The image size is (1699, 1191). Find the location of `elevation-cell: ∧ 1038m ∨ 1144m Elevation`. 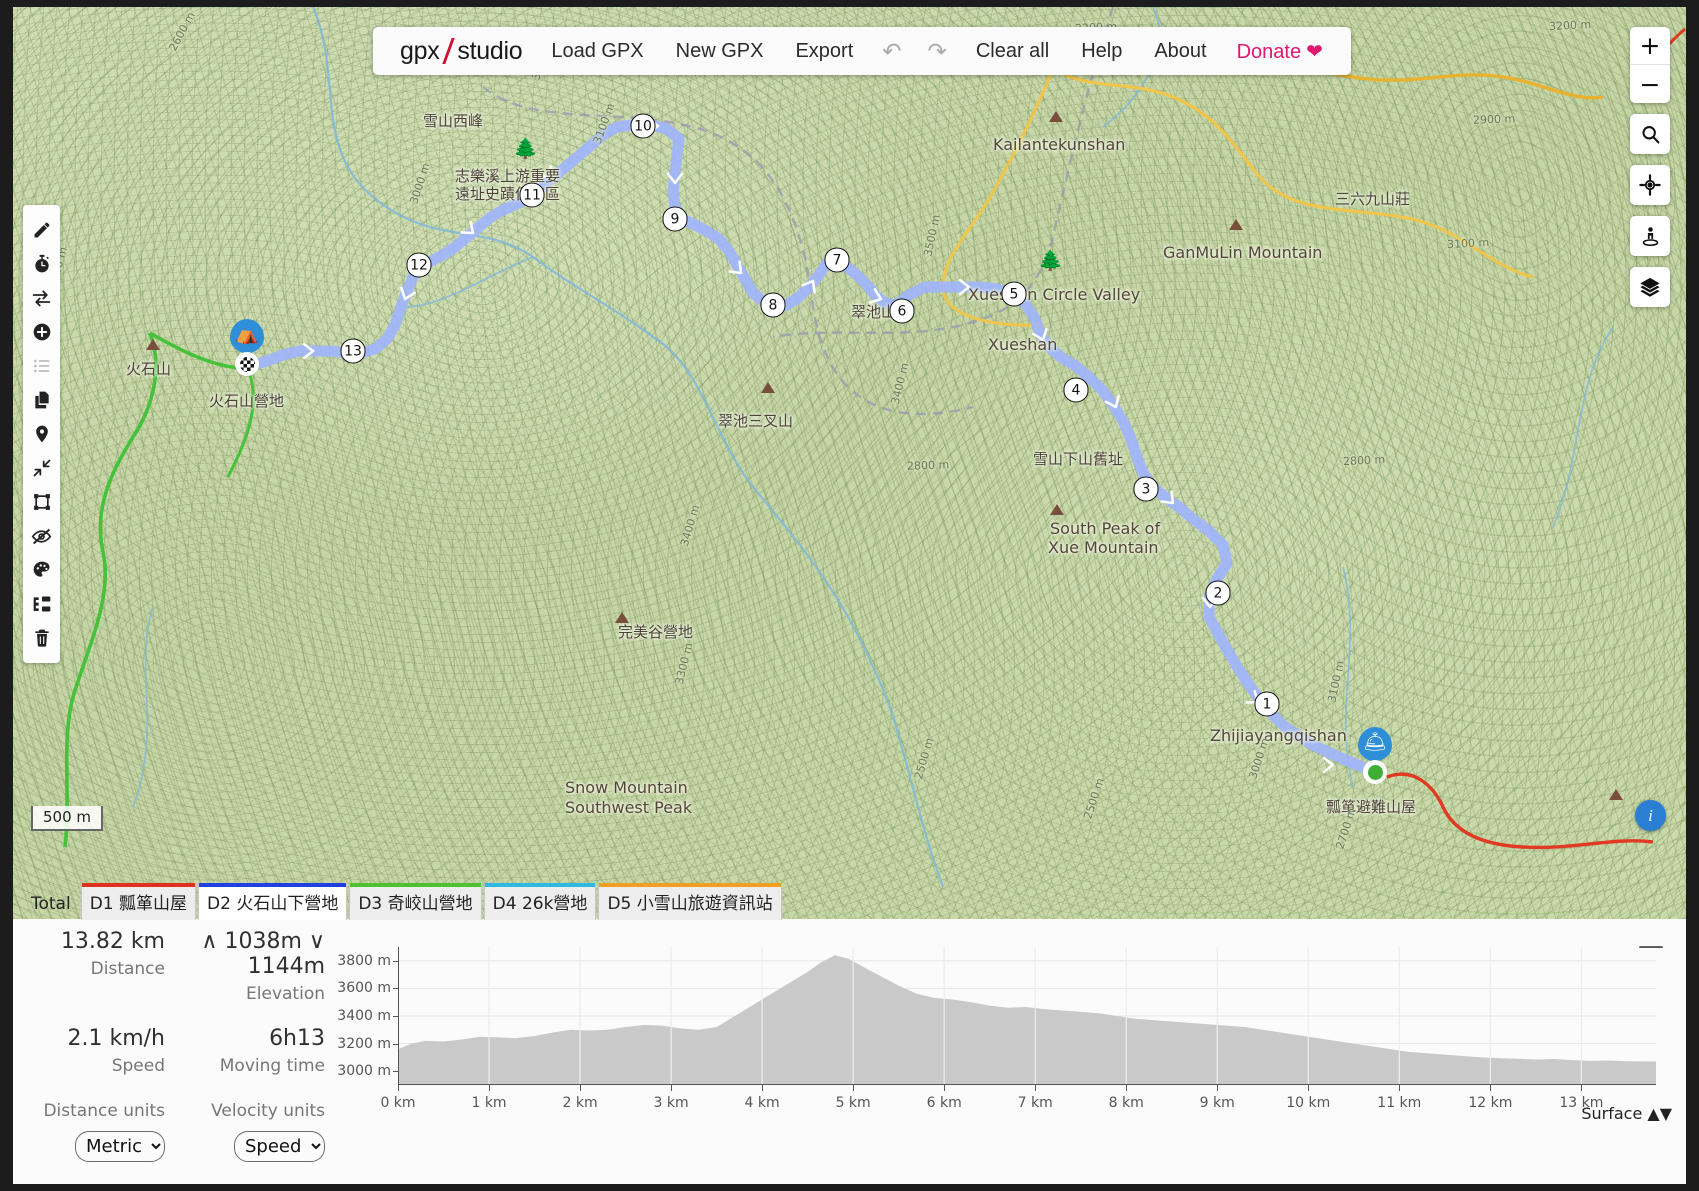

elevation-cell: ∧ 1038m ∨ 1144m Elevation is located at coordinates (253, 966).